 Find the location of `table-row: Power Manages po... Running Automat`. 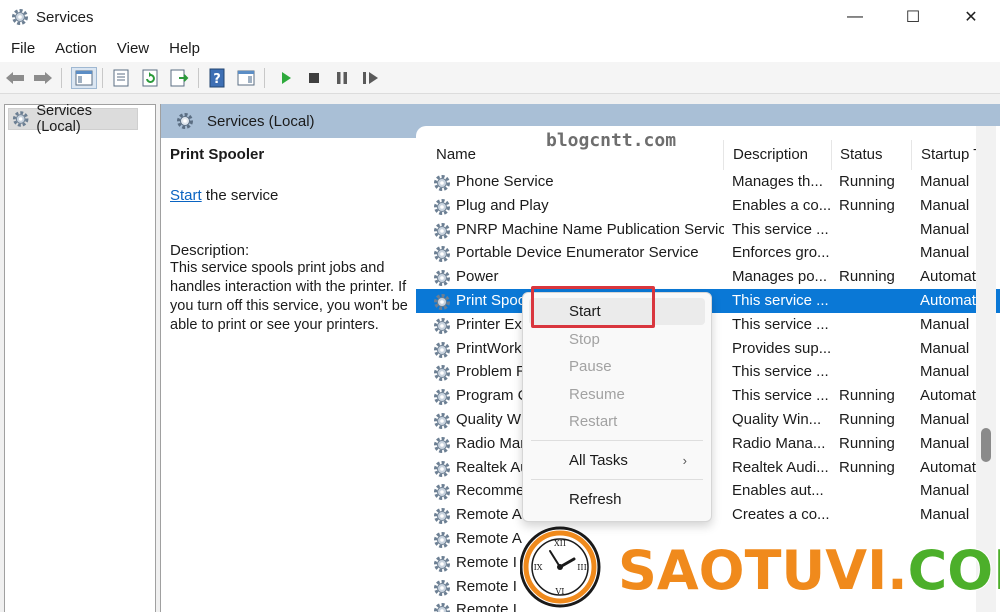

table-row: Power Manages po... Running Automat is located at coordinates (708, 277).